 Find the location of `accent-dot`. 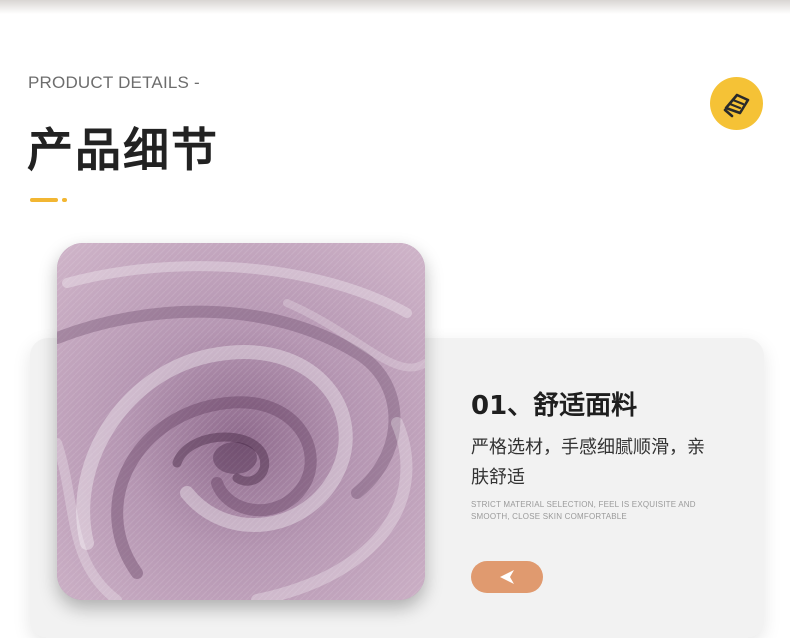

accent-dot is located at coordinates (64, 200).